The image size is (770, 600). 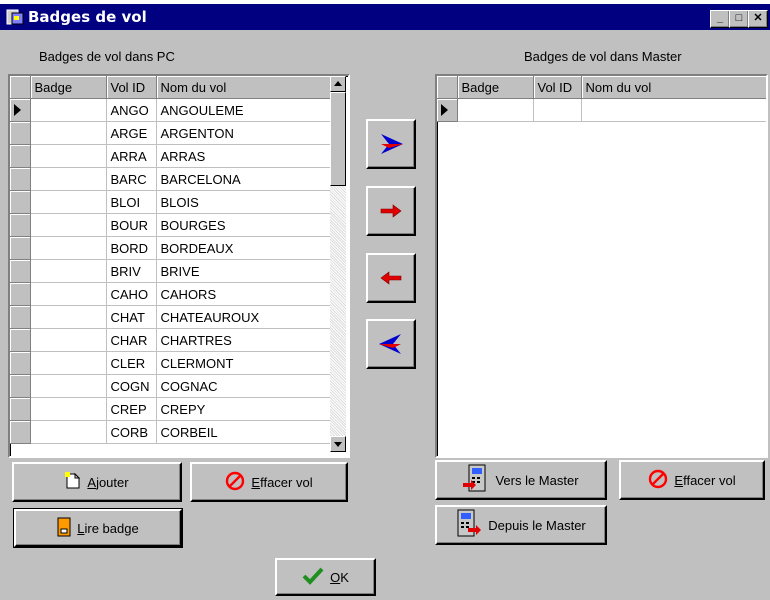 What do you see at coordinates (131, 409) in the screenshot?
I see `cell-vol-id: CREP` at bounding box center [131, 409].